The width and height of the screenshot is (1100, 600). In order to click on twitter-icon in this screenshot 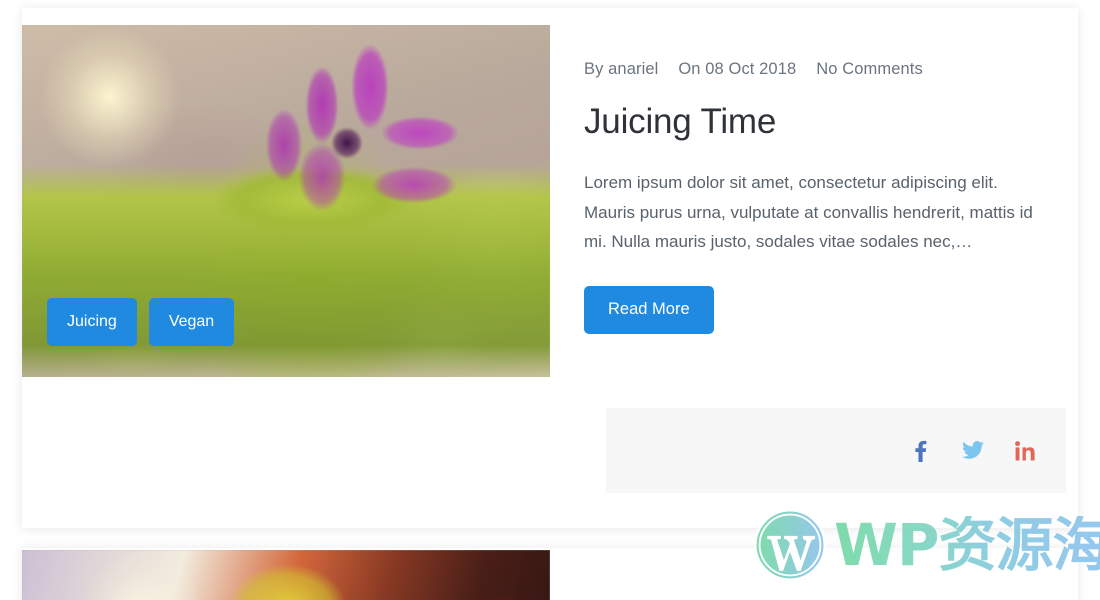, I will do `click(973, 451)`.